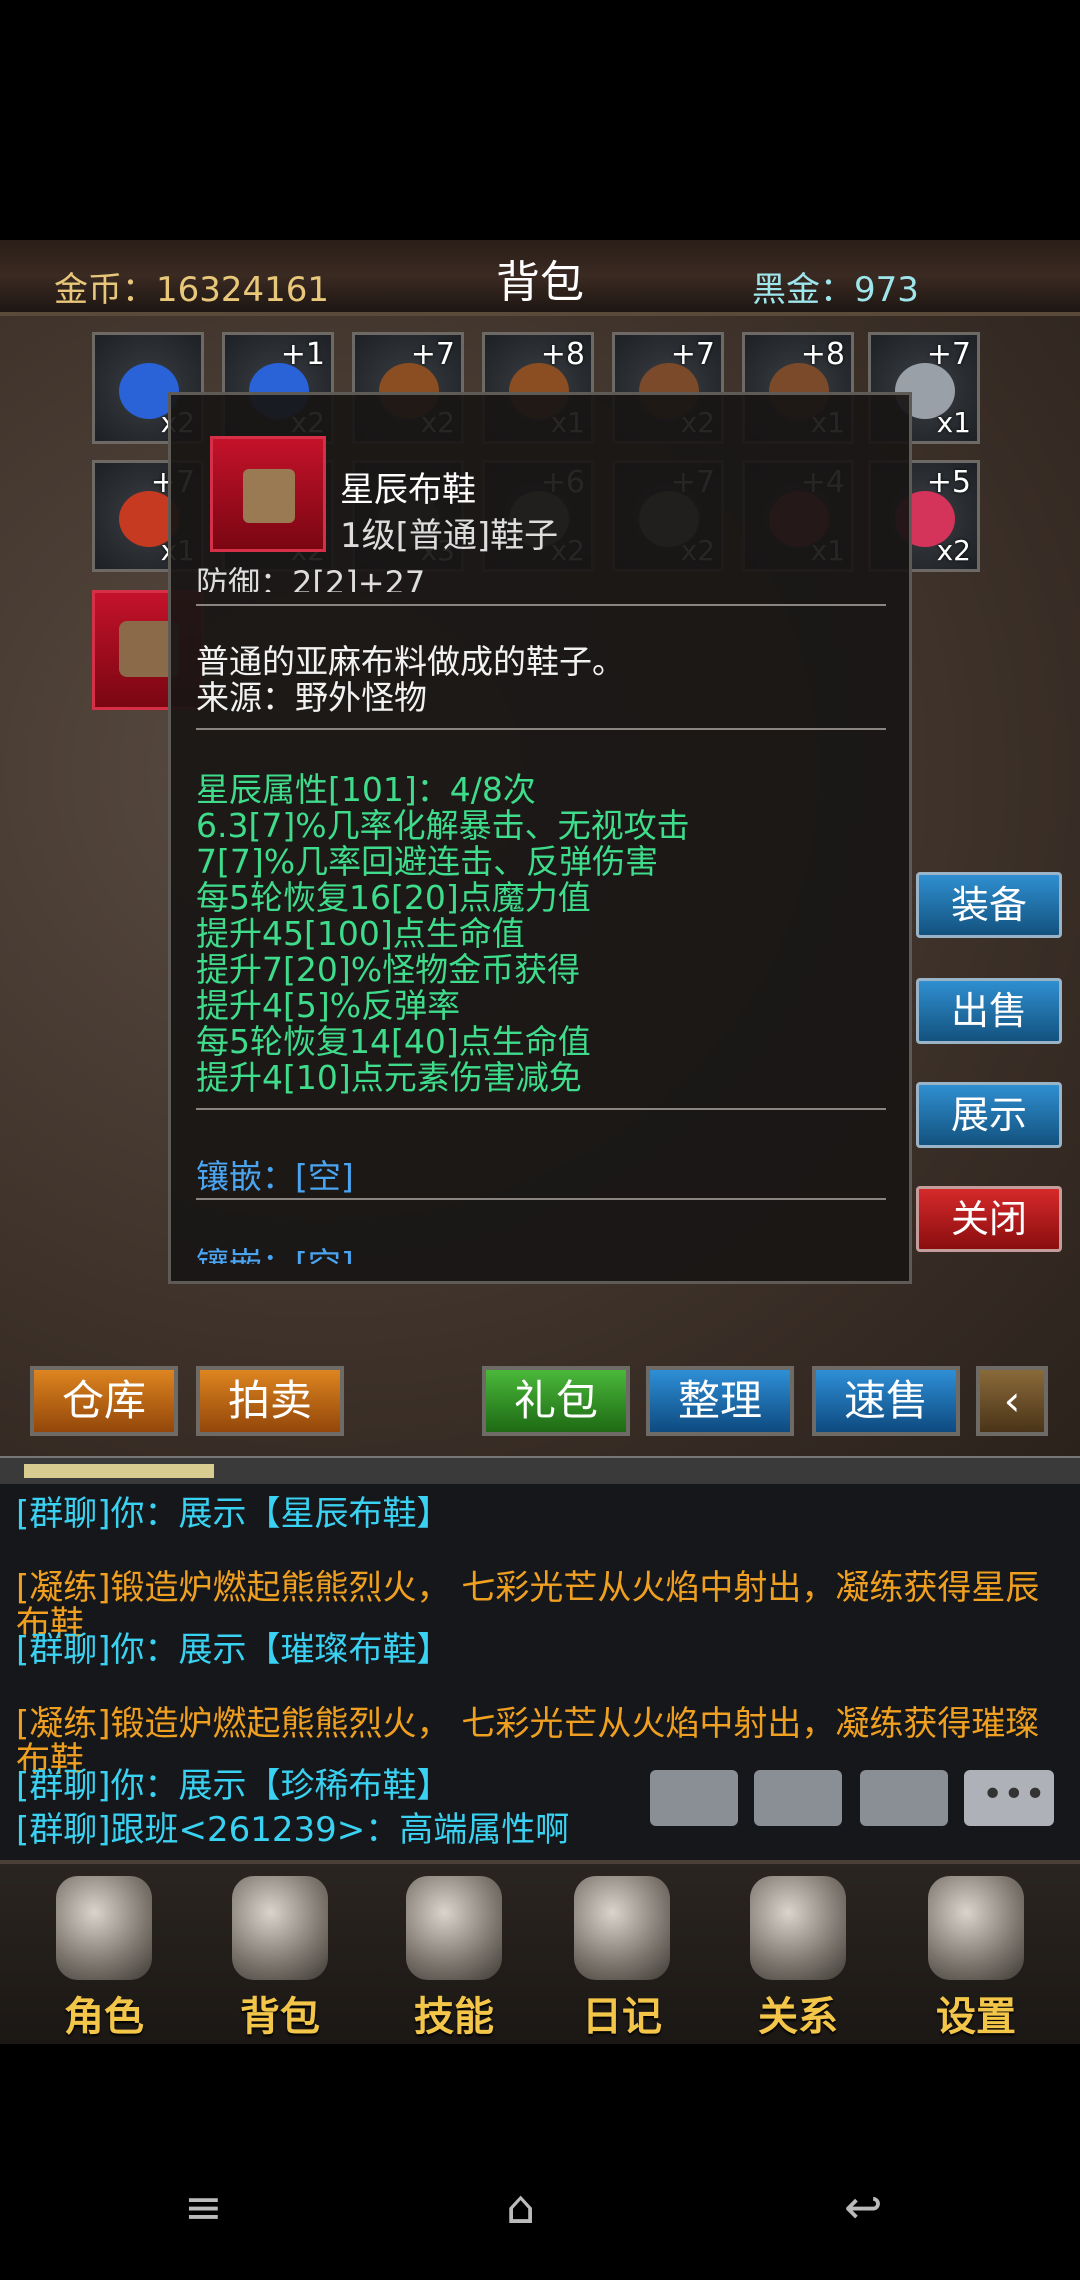 The image size is (1080, 2280). Describe the element at coordinates (233, 1514) in the screenshot. I see `chat-message: [群聊]你：展示【星辰布鞋】` at that location.